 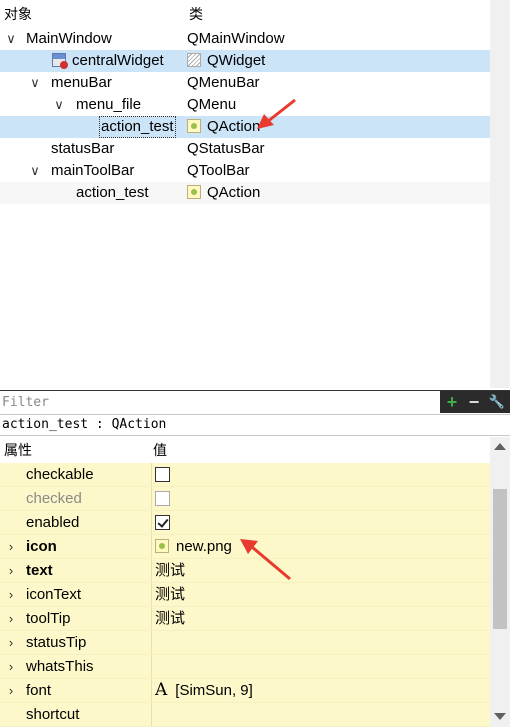 I want to click on tree-row-mainwindow: ∨ MainWindow QMainWindow, so click(x=245, y=39).